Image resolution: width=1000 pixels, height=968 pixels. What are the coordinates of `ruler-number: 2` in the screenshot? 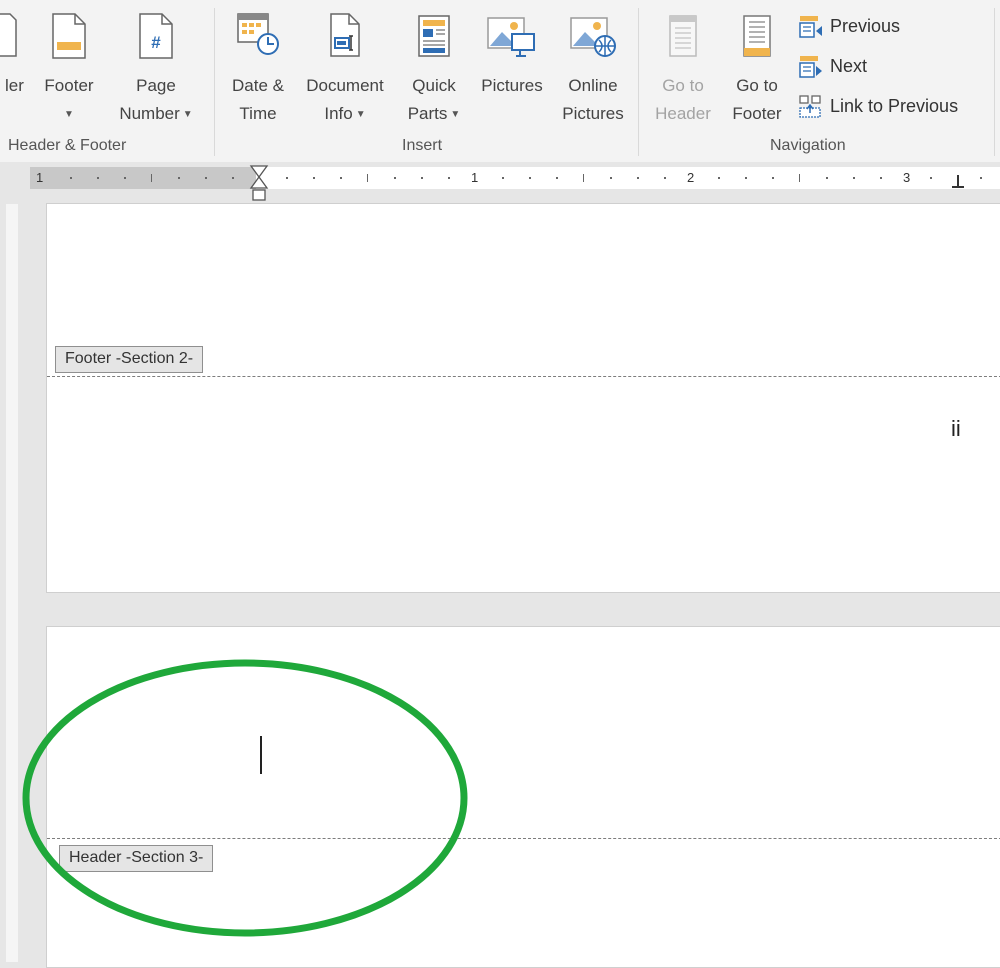 It's located at (691, 177).